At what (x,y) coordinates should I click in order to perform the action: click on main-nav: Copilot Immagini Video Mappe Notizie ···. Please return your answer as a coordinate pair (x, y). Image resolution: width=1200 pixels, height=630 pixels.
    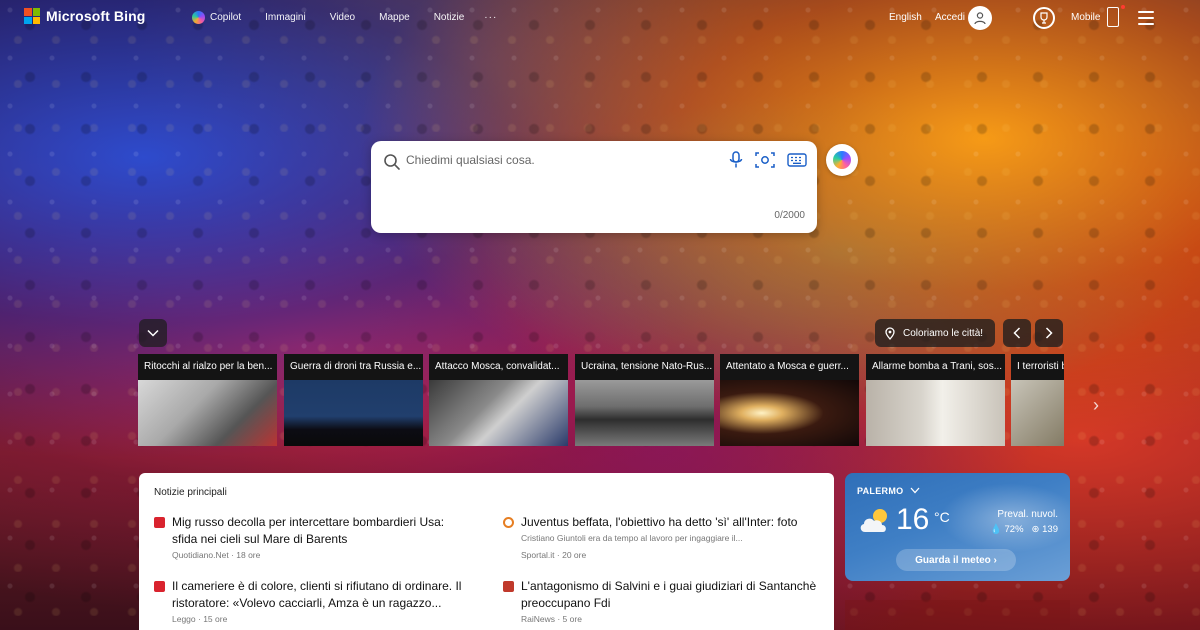
    Looking at the image, I should click on (356, 17).